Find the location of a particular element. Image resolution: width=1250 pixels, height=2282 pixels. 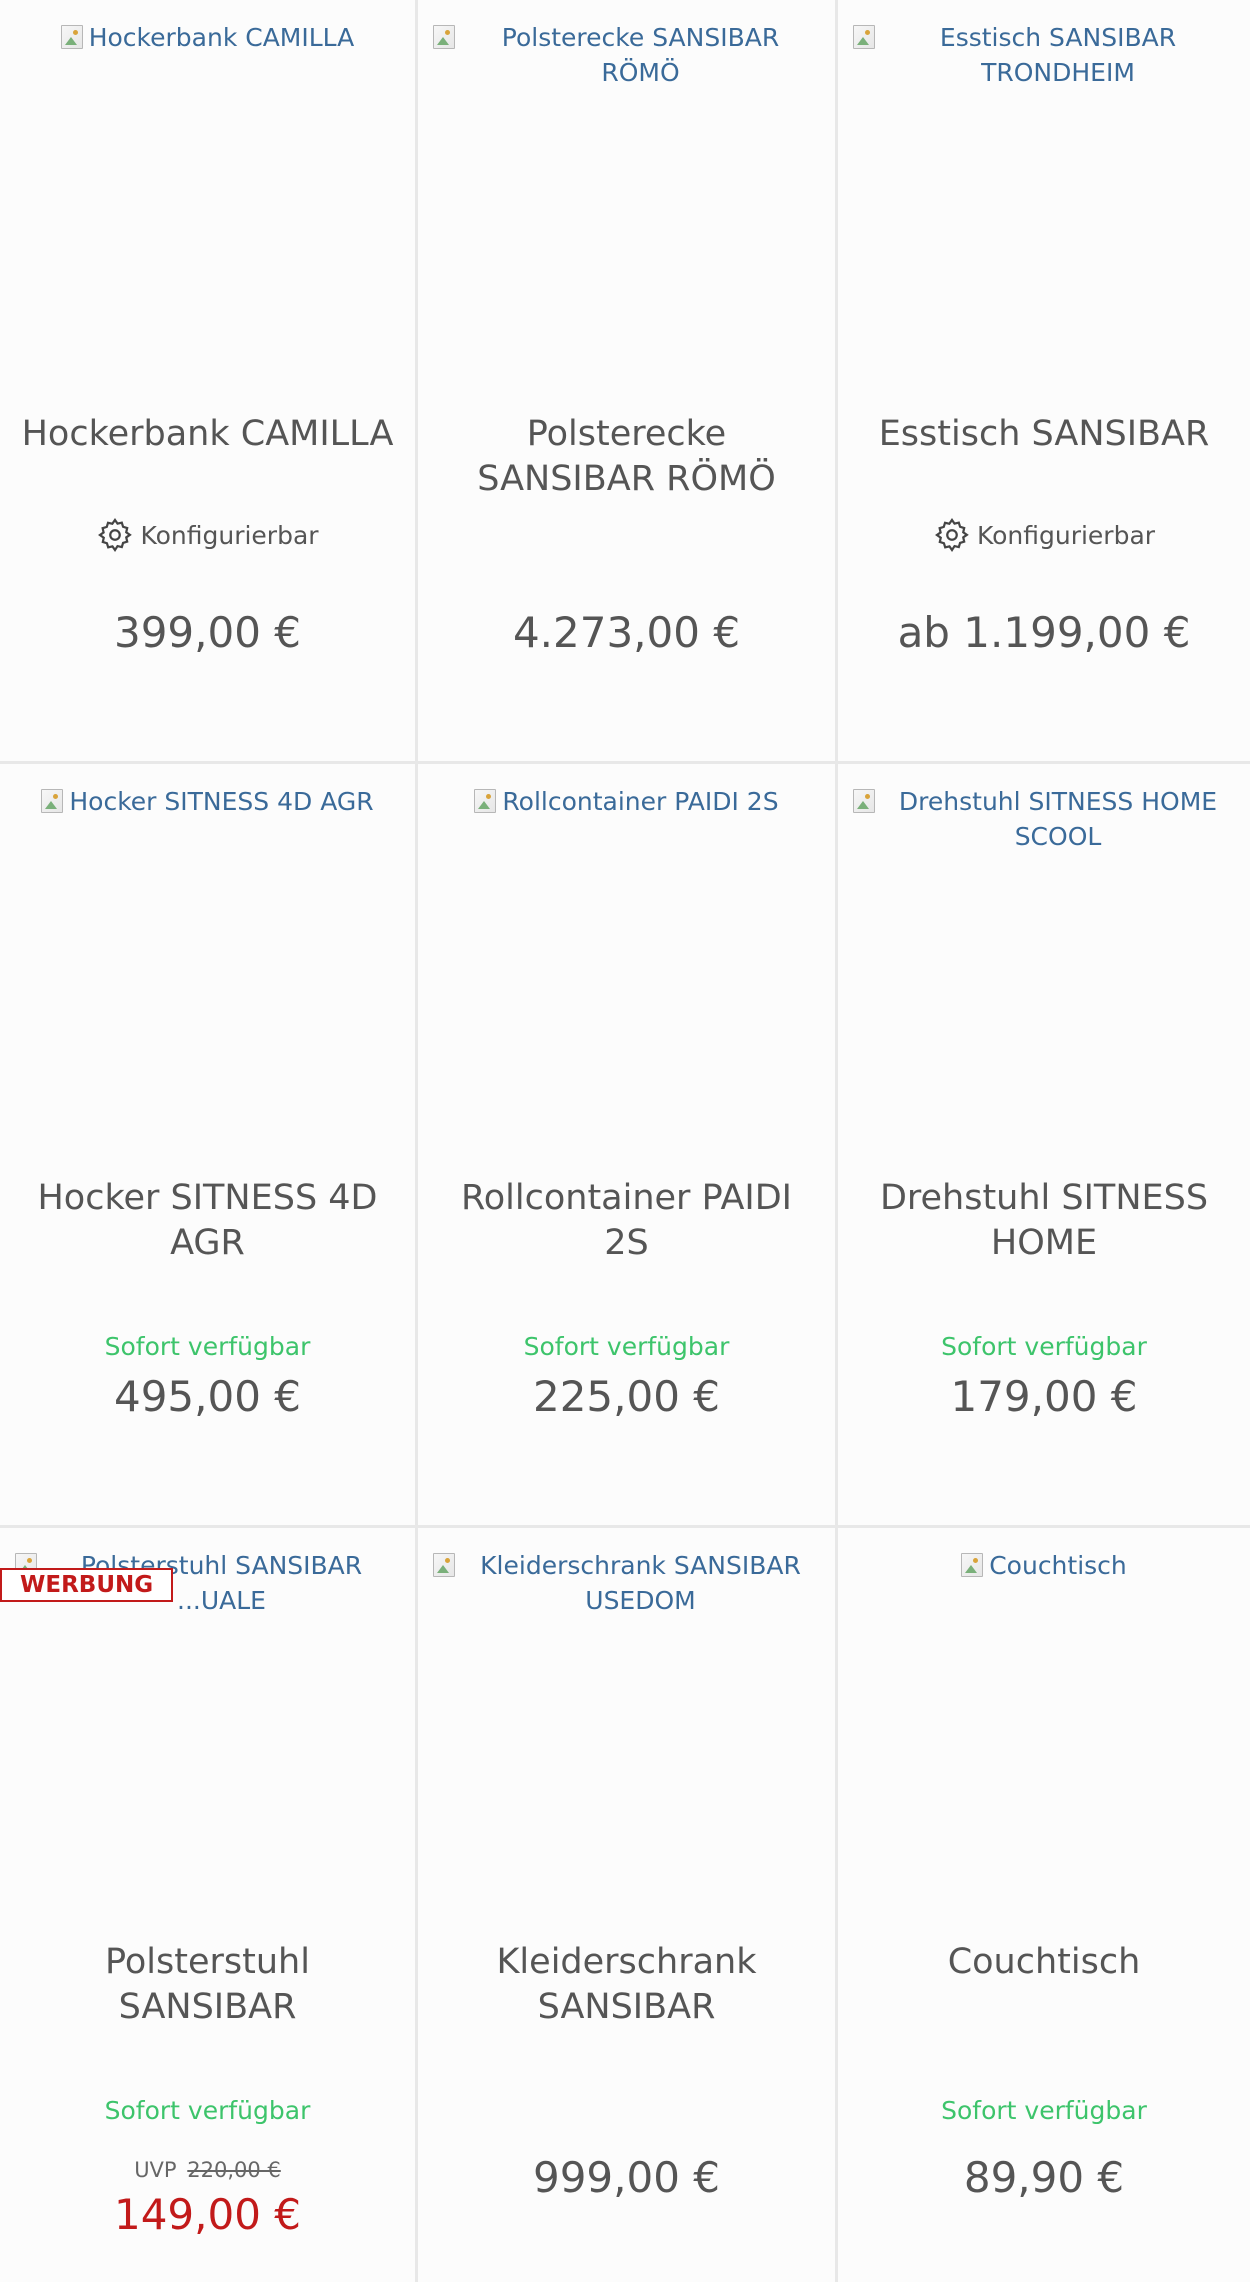

product-image: Couchtisch is located at coordinates (1044, 1565).